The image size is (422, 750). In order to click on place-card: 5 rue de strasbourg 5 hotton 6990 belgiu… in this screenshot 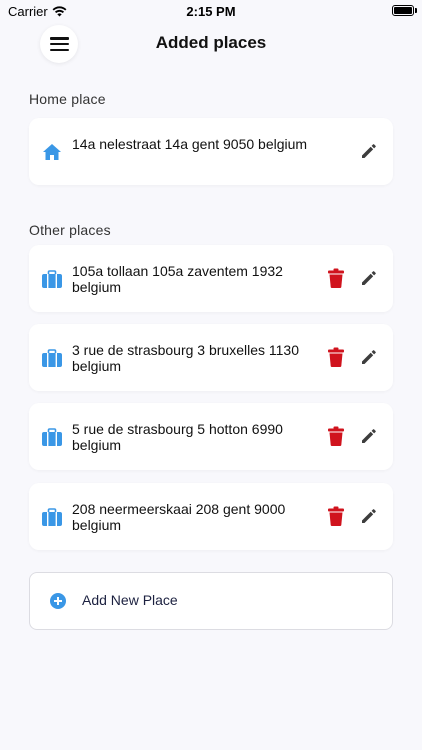, I will do `click(211, 436)`.